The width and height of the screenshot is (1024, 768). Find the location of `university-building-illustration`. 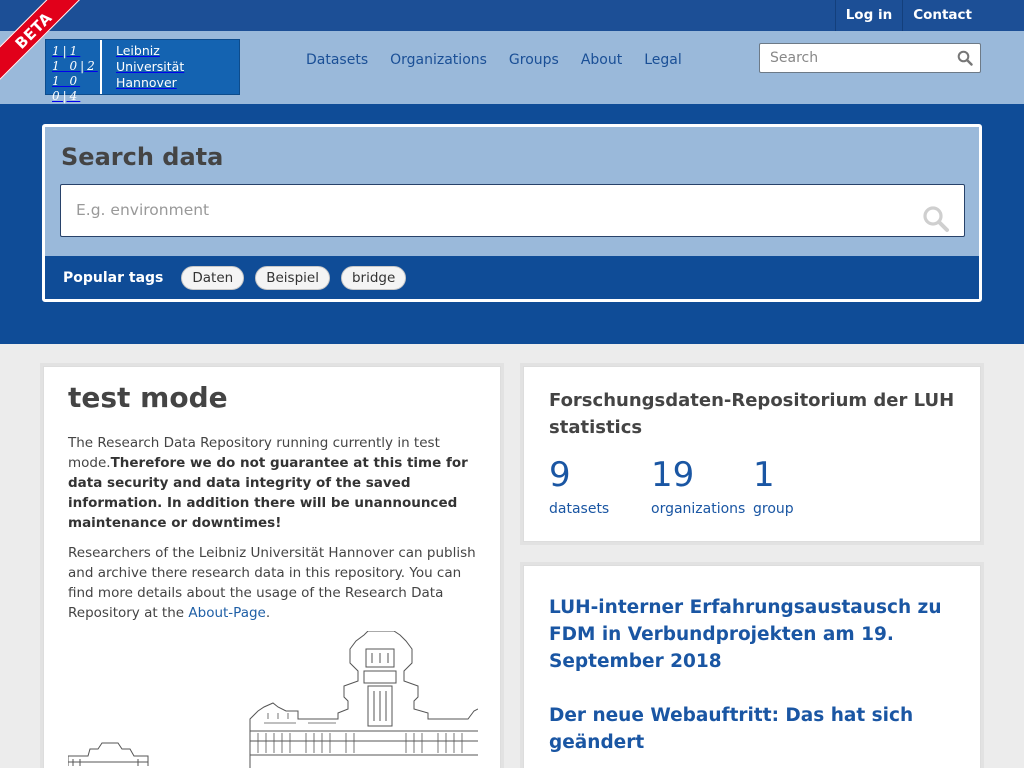

university-building-illustration is located at coordinates (273, 699).